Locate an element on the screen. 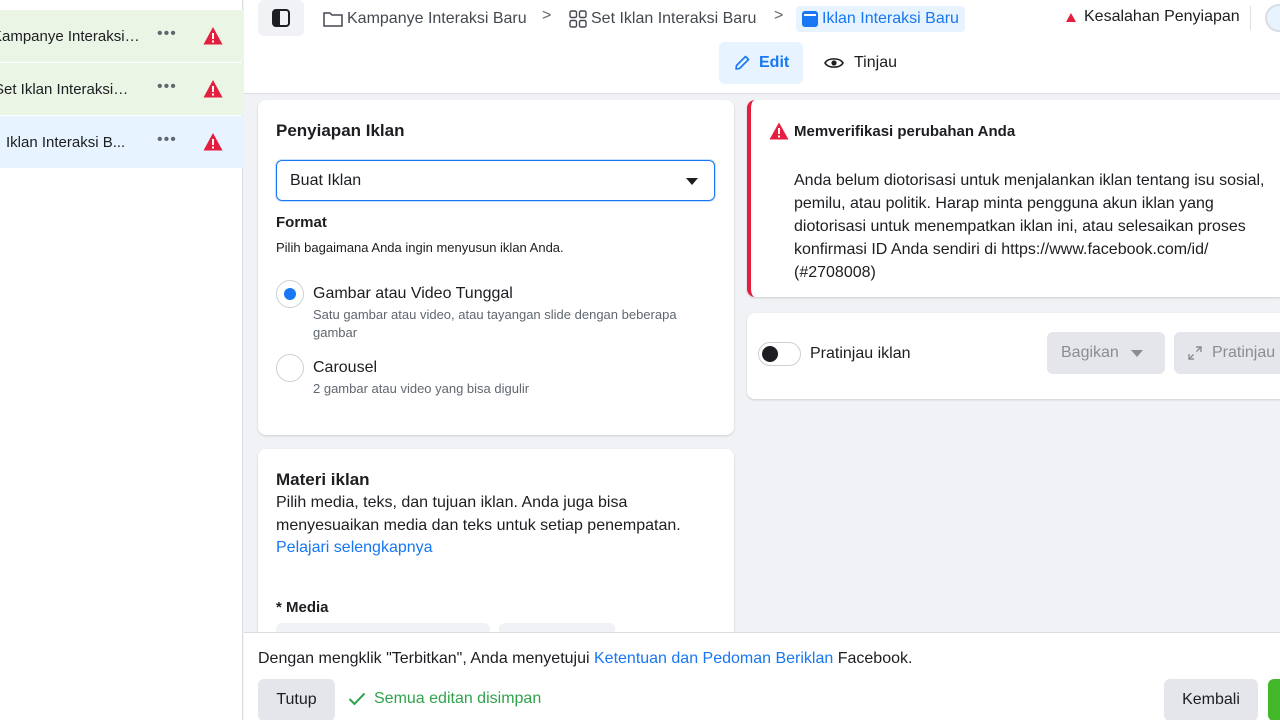  learn-more-link: Pelajari selengkapnya is located at coordinates (354, 548).